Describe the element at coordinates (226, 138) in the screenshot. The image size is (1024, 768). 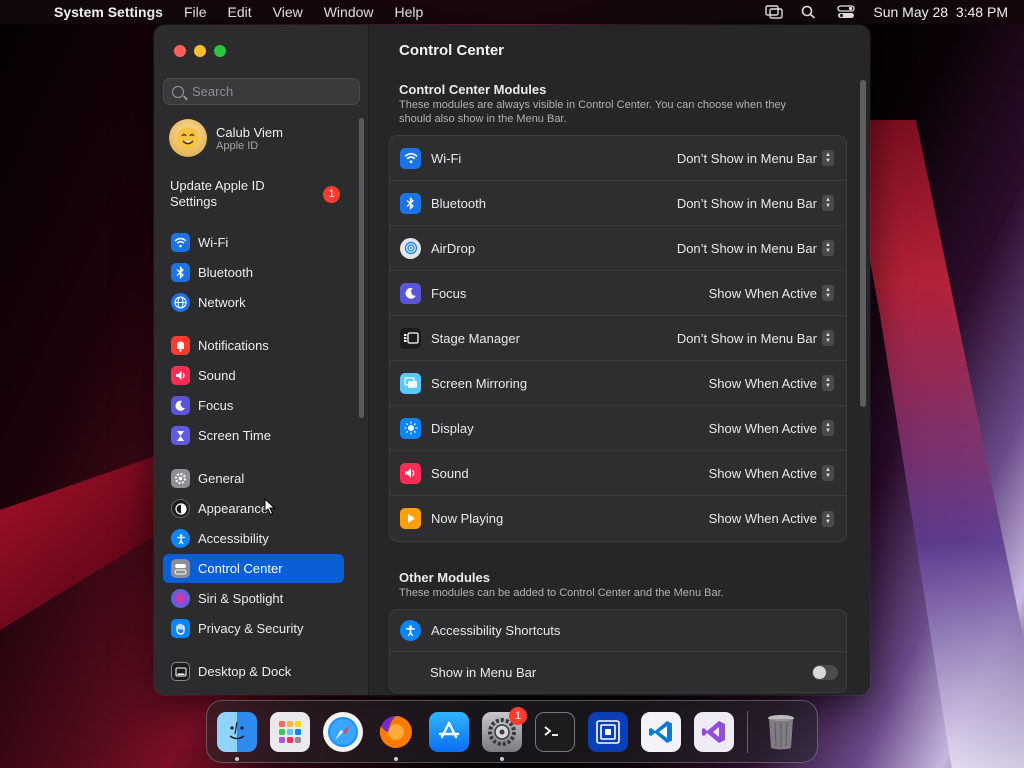
I see `apple-id-profile: Calub Viem Apple ID` at that location.